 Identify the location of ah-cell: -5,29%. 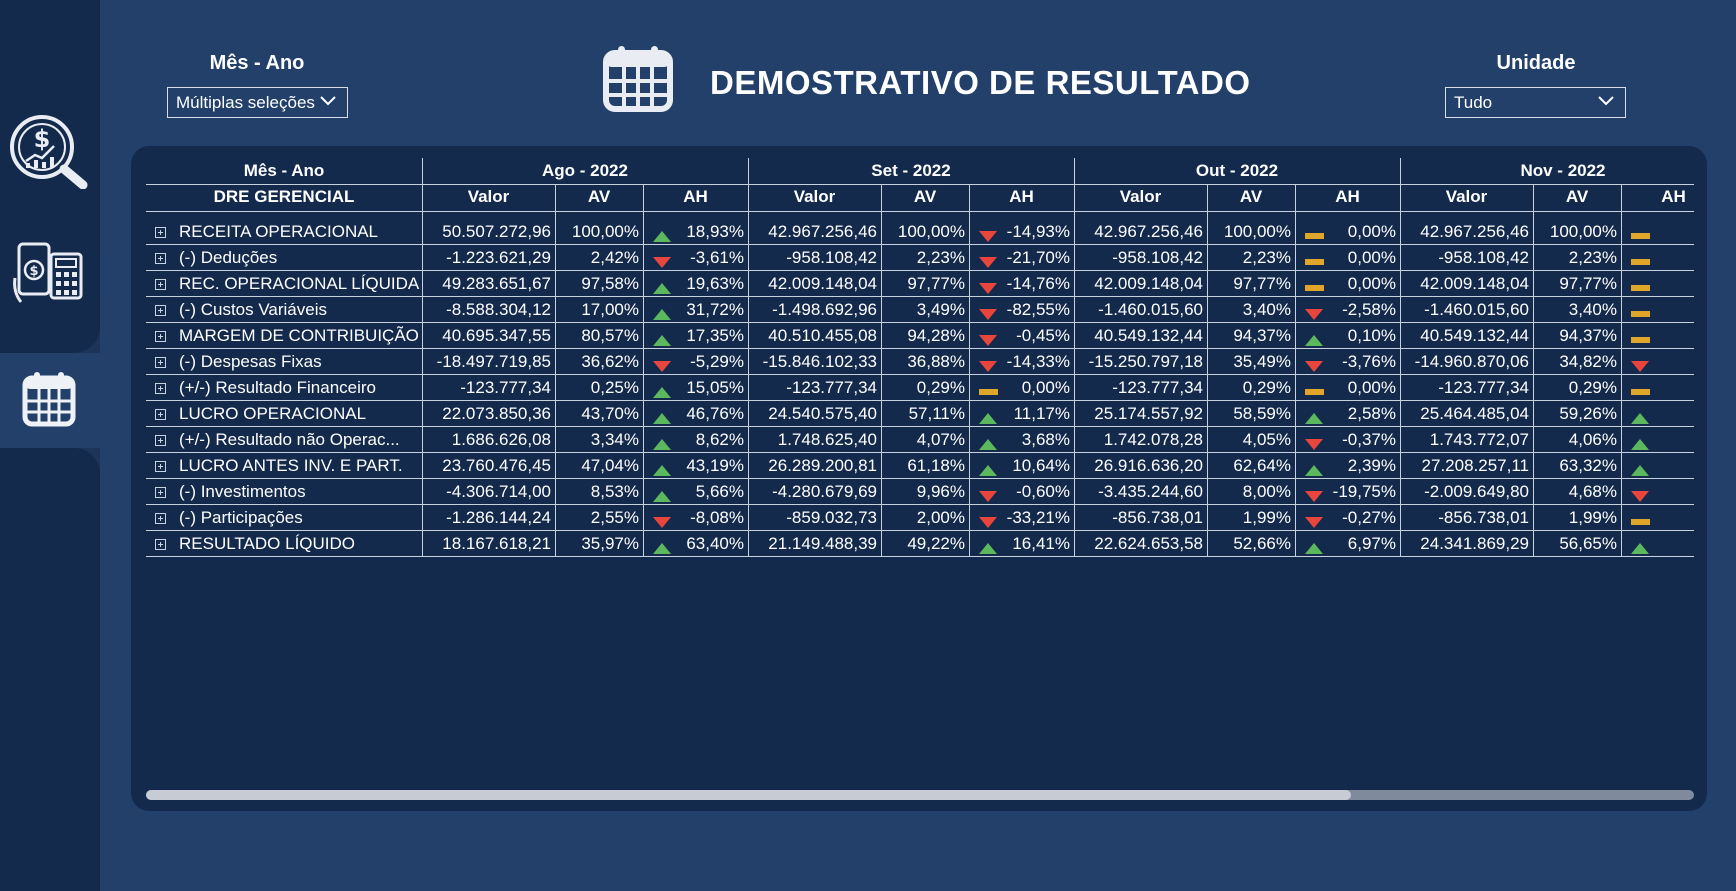
(695, 362).